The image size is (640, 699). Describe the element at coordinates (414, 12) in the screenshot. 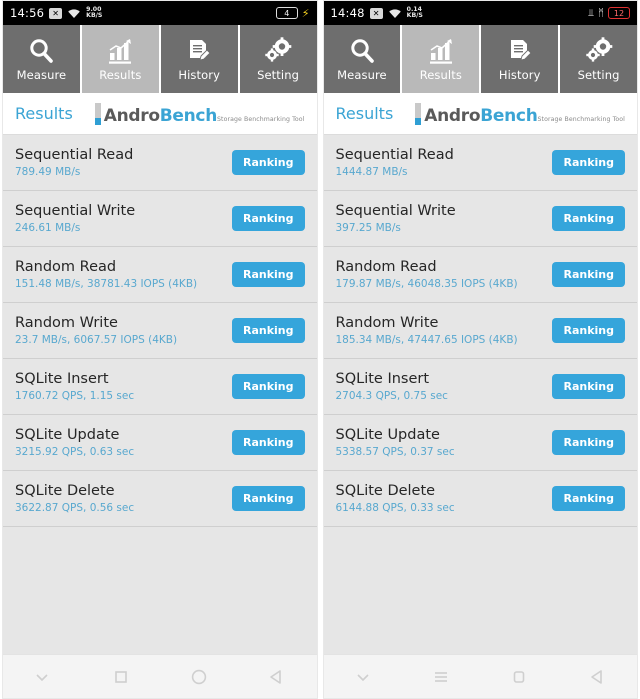

I see `network-speed-indicator: 0.14 KB/S` at that location.